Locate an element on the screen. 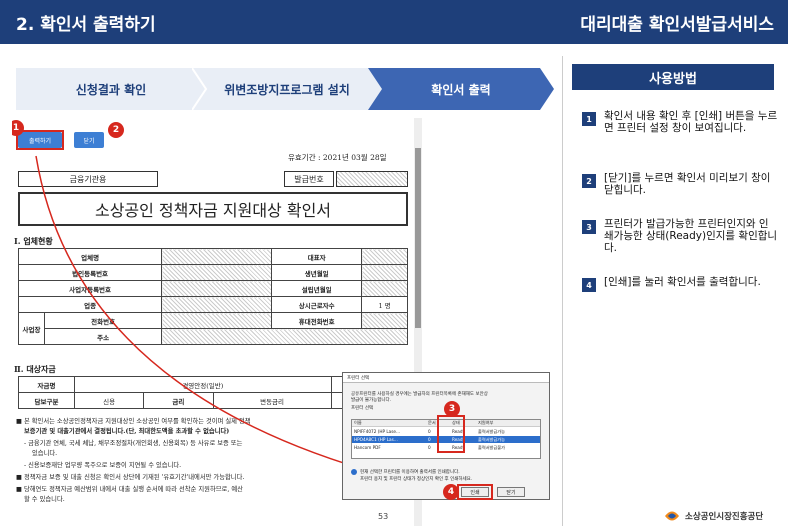 This screenshot has width=788, height=531. col-name: 이름 is located at coordinates (358, 422).